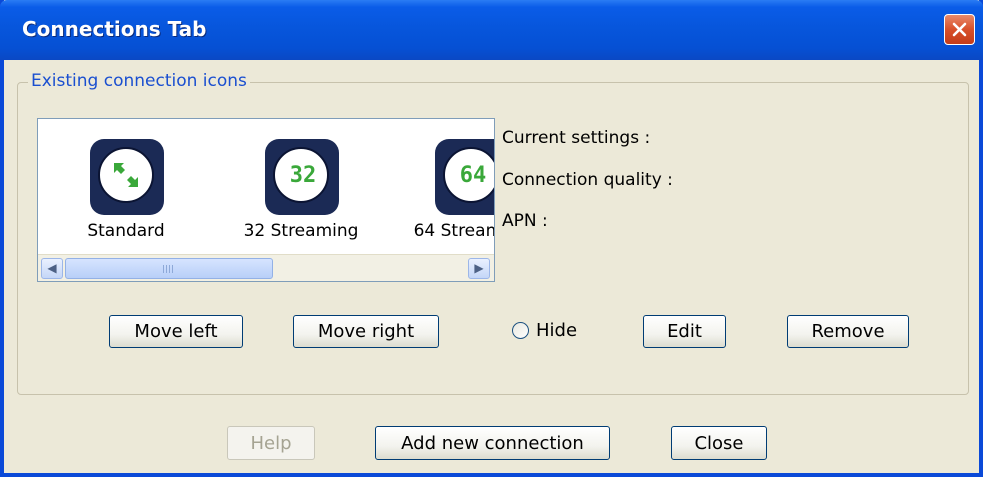  I want to click on streaming-32-icon: 32, so click(302, 177).